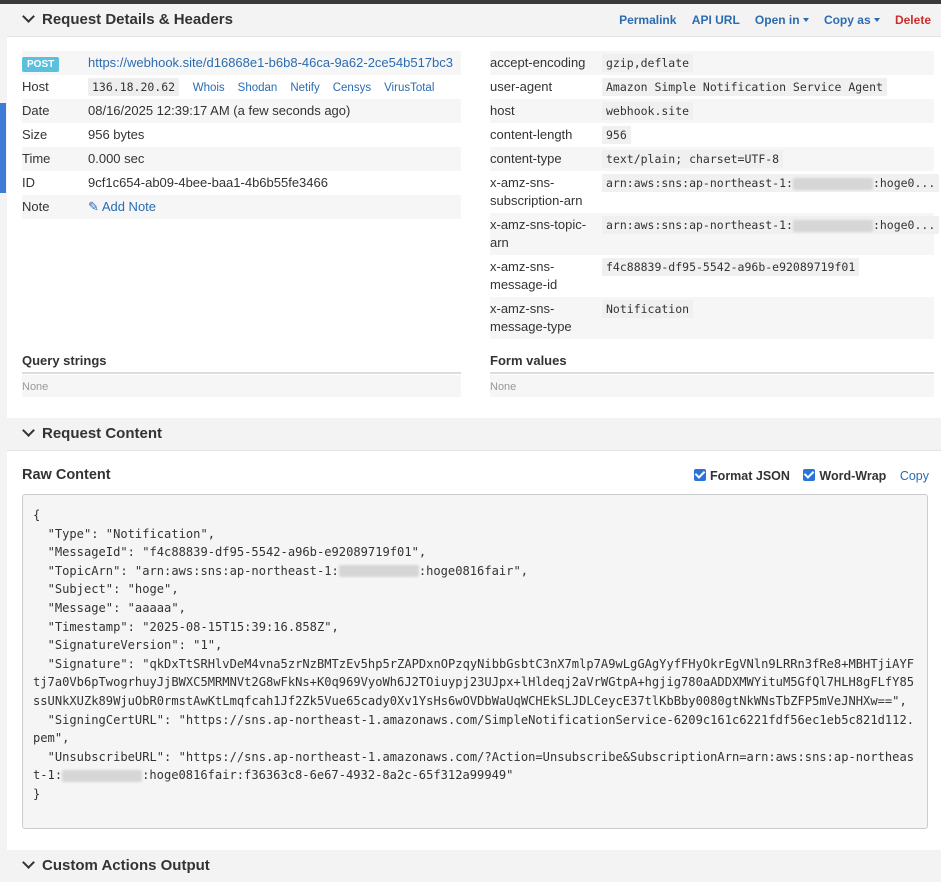  Describe the element at coordinates (648, 63) in the screenshot. I see `header-value: gzip,deflate` at that location.